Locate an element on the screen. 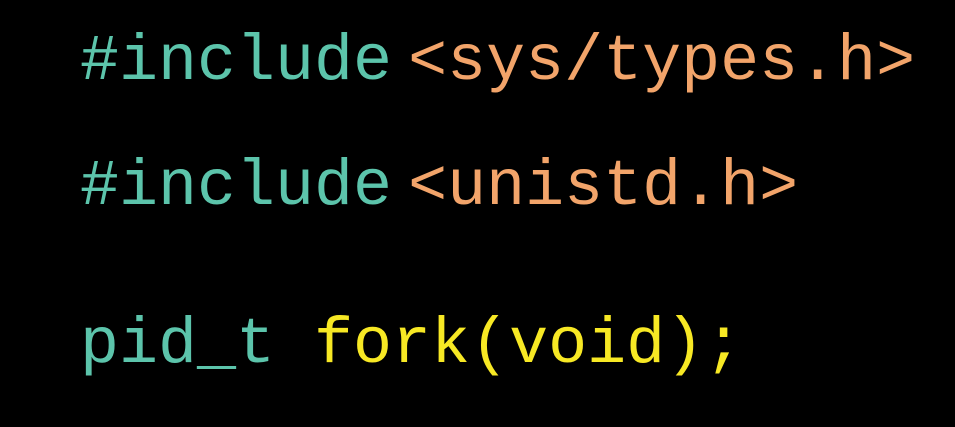 The width and height of the screenshot is (955, 427). code-line-fork-declaration: pid_t fork(void); is located at coordinates (411, 345).